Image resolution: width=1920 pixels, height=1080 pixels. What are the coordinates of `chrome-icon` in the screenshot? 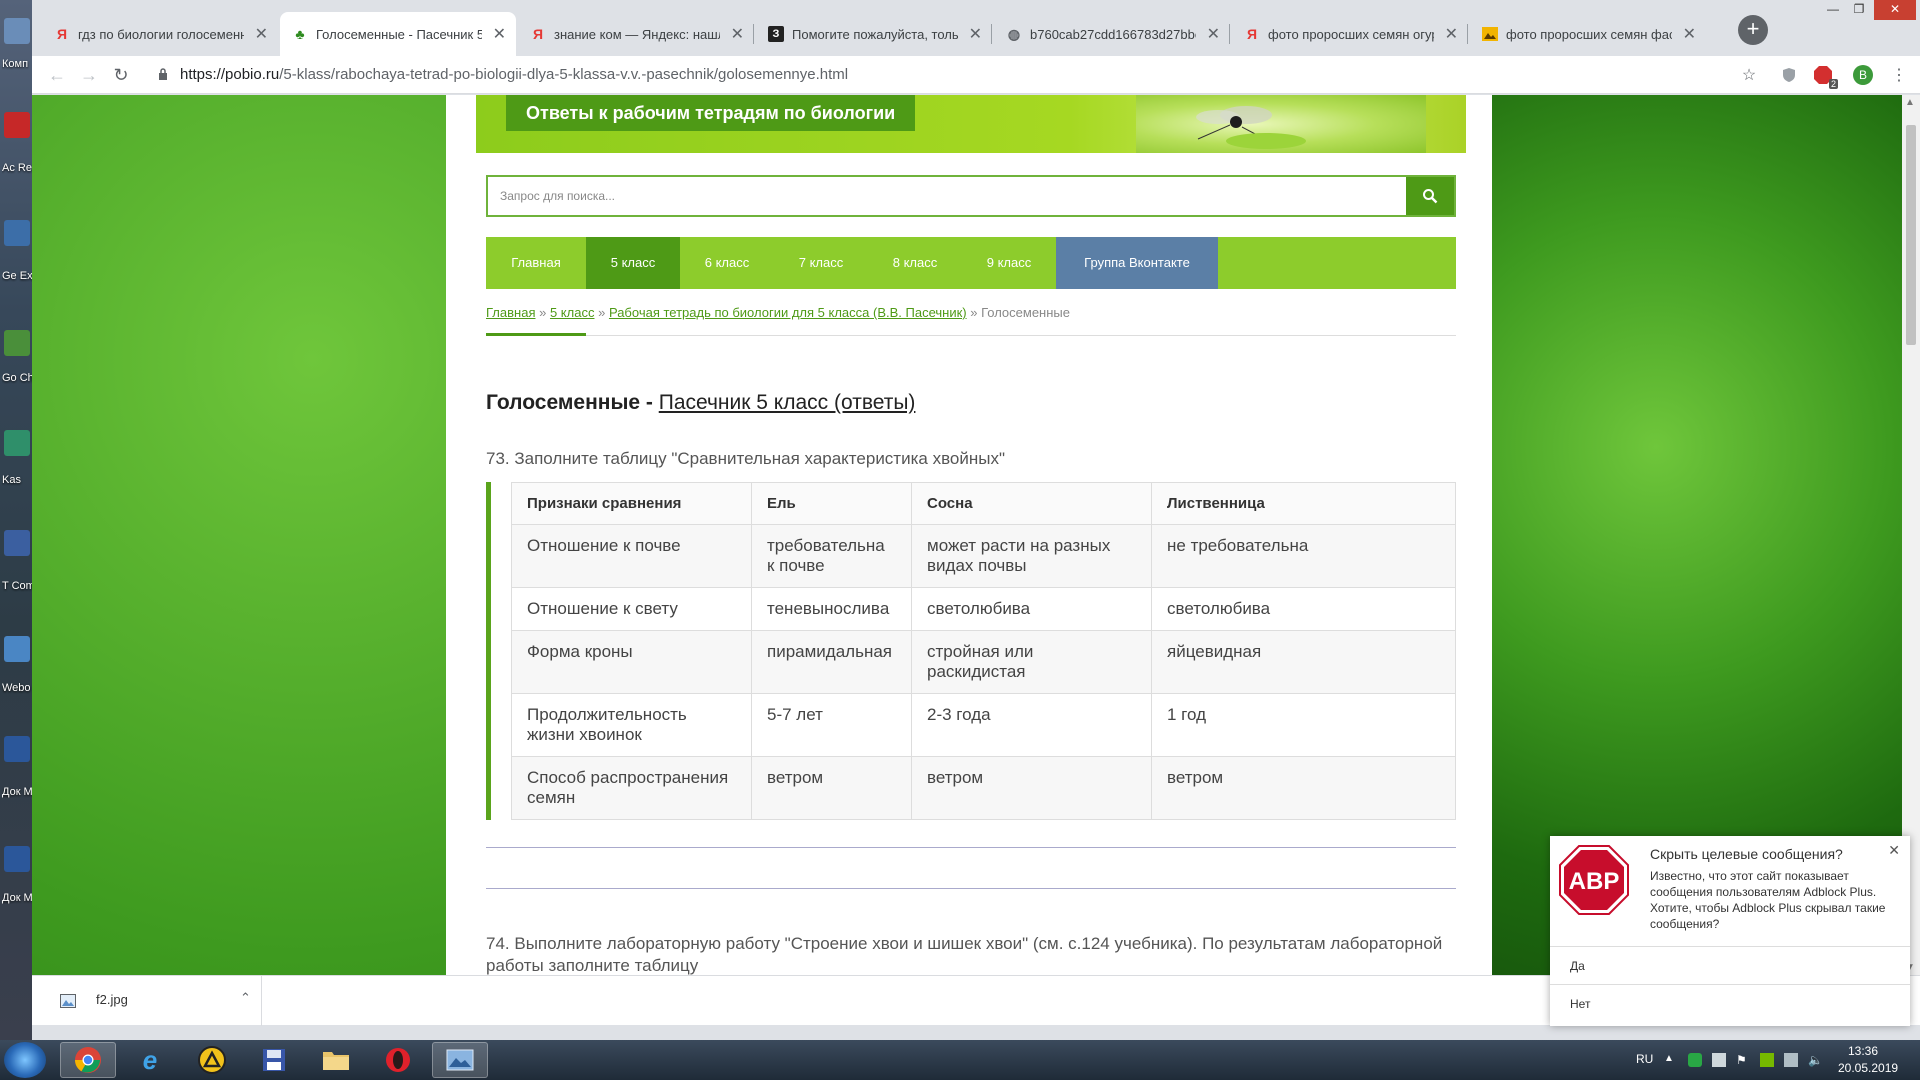 It's located at (87, 1060).